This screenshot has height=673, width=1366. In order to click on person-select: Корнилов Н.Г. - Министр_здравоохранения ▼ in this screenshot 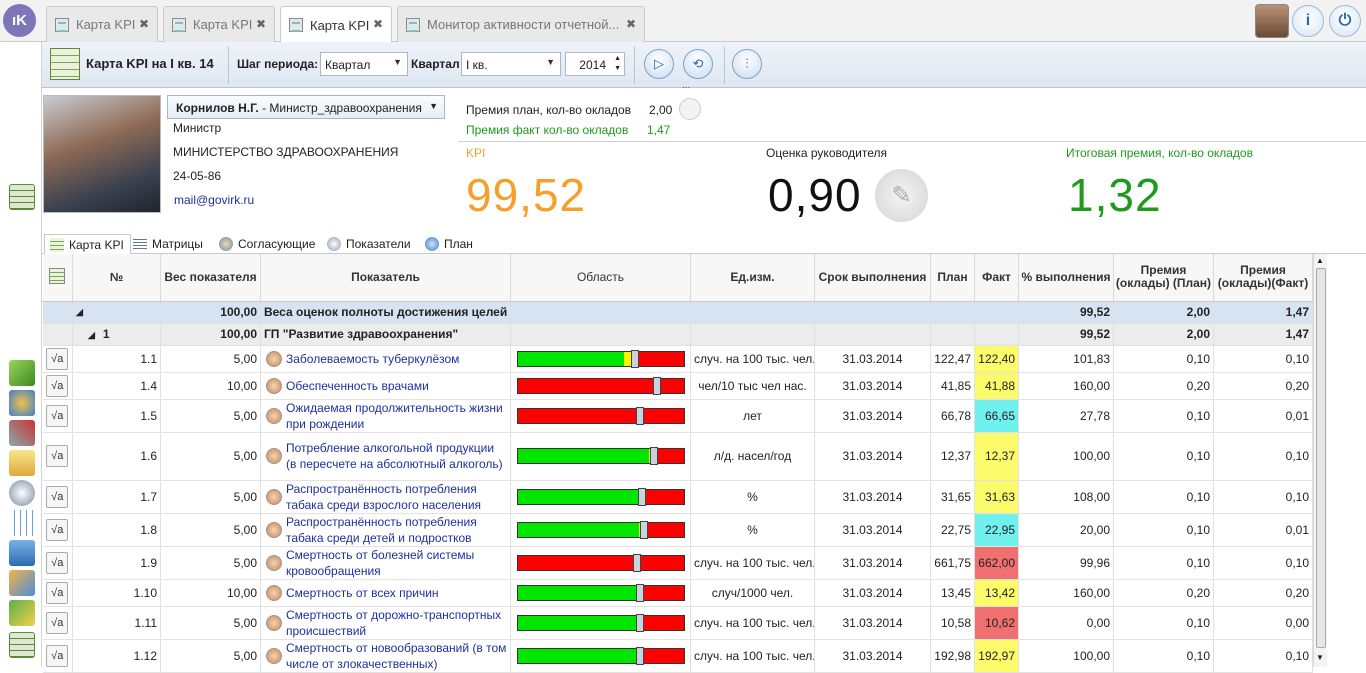, I will do `click(306, 107)`.